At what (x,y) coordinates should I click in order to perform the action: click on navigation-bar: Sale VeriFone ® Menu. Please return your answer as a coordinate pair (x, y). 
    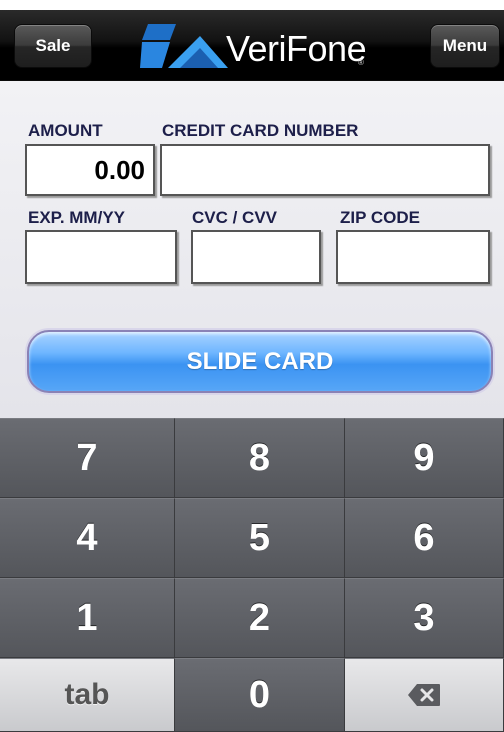
    Looking at the image, I should click on (252, 45).